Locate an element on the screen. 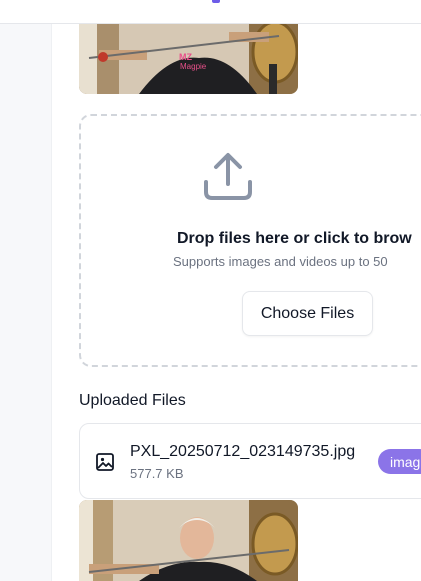  dropzone-title: Drop files here or click to brow is located at coordinates (294, 238).